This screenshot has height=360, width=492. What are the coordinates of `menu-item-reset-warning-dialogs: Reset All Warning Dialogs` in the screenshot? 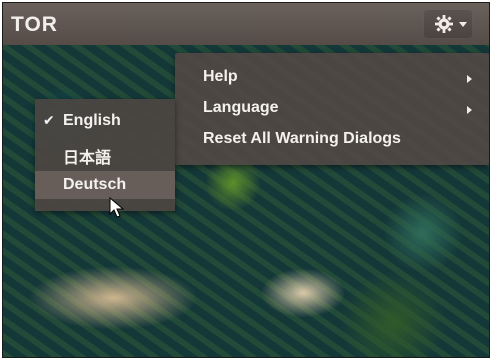 It's located at (302, 139).